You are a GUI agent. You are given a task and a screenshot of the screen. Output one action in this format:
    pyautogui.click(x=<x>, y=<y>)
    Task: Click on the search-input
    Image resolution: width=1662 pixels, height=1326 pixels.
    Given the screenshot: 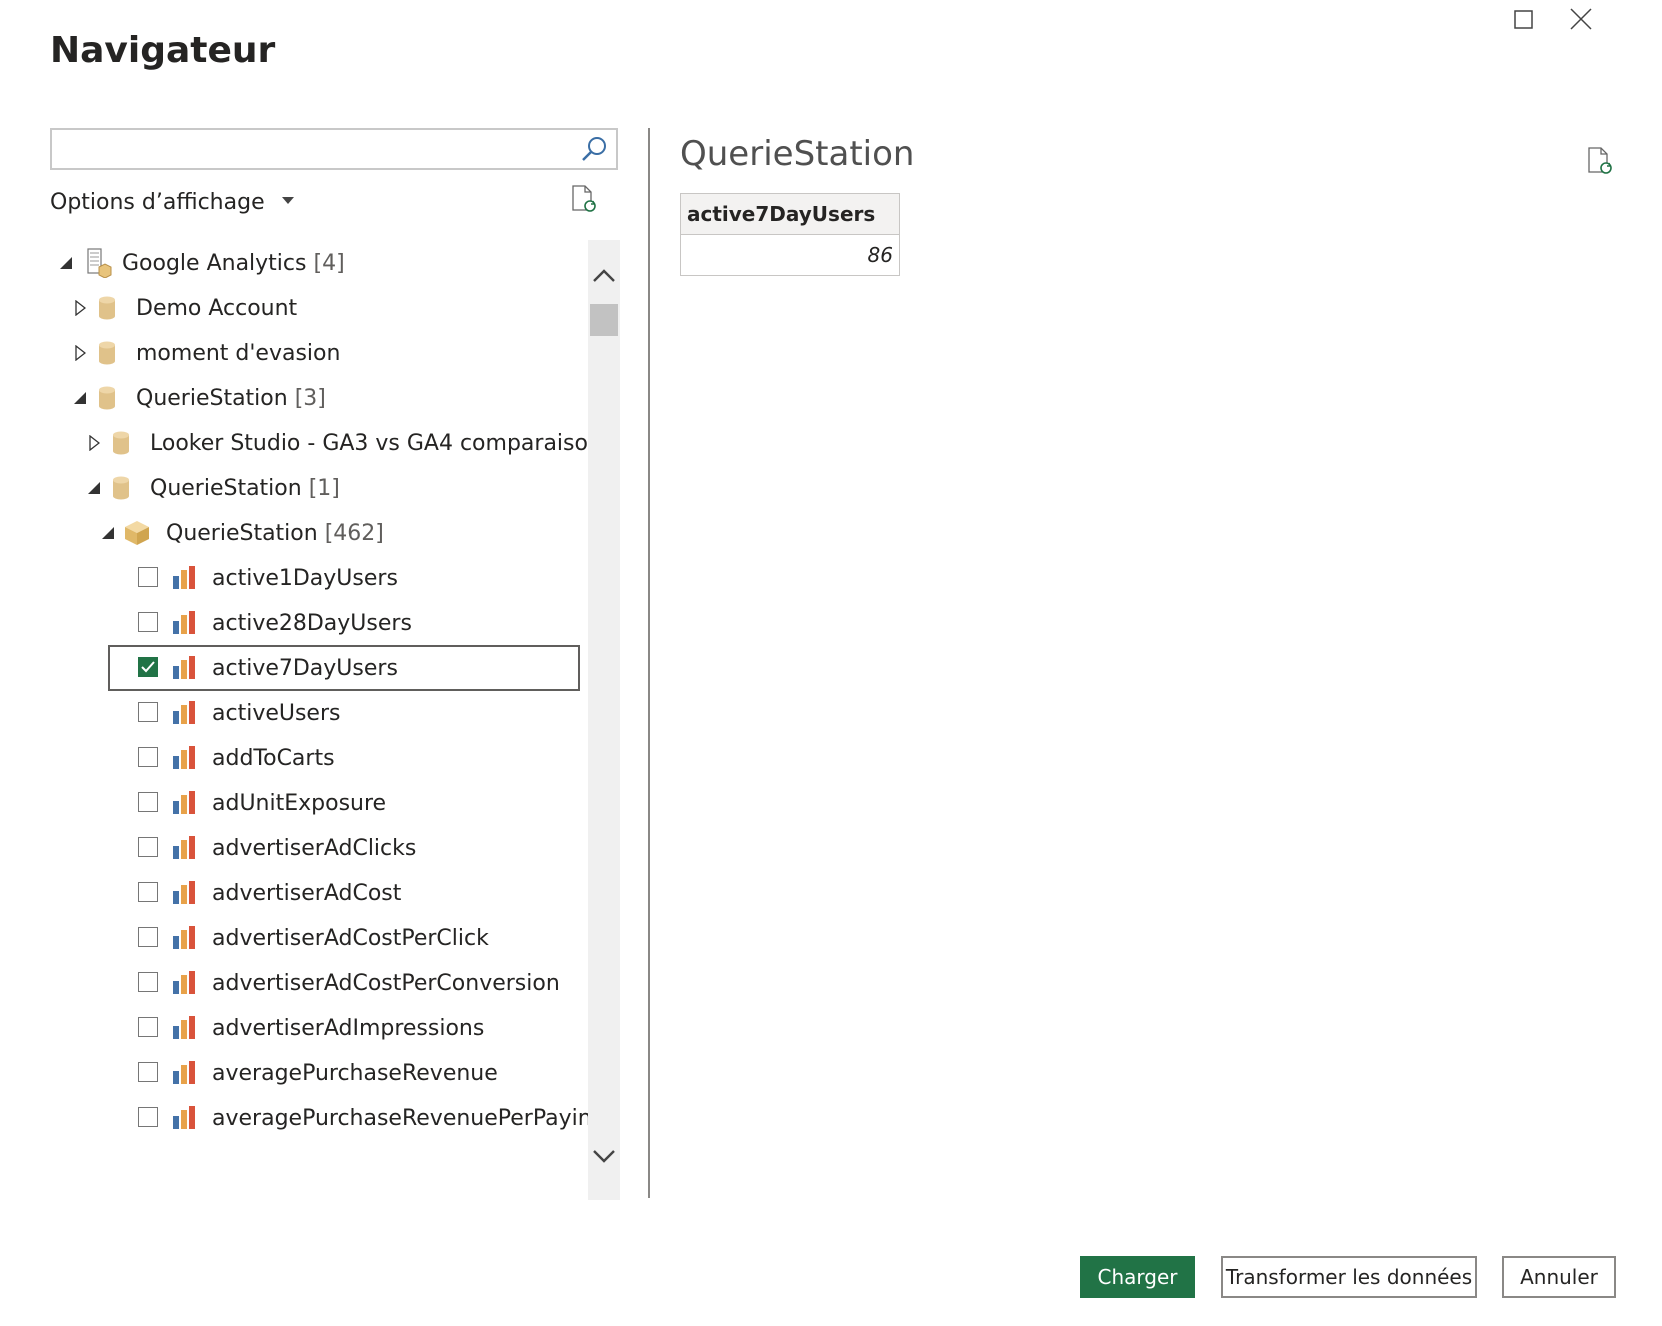 What is the action you would take?
    pyautogui.click(x=310, y=150)
    